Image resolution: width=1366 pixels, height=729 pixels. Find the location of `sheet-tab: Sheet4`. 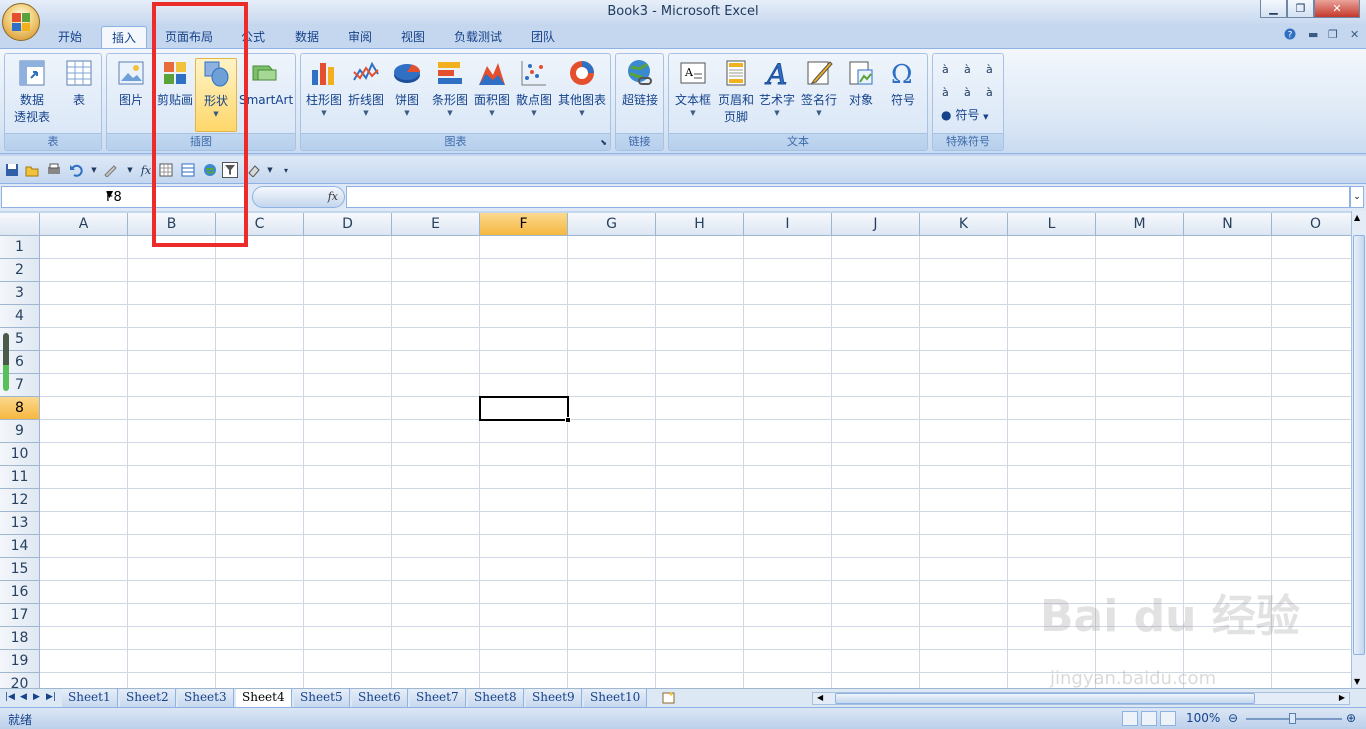

sheet-tab: Sheet4 is located at coordinates (264, 698).